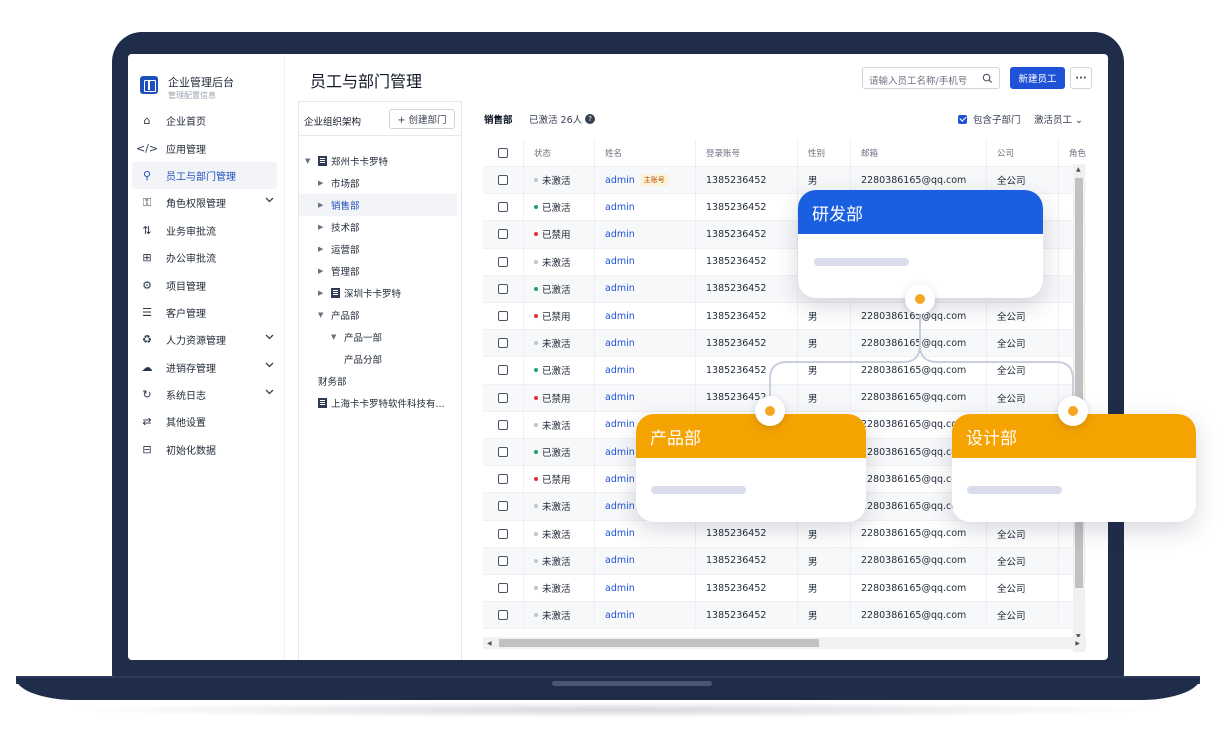 This screenshot has height=740, width=1230. I want to click on card-rd-title: 研发部, so click(920, 212).